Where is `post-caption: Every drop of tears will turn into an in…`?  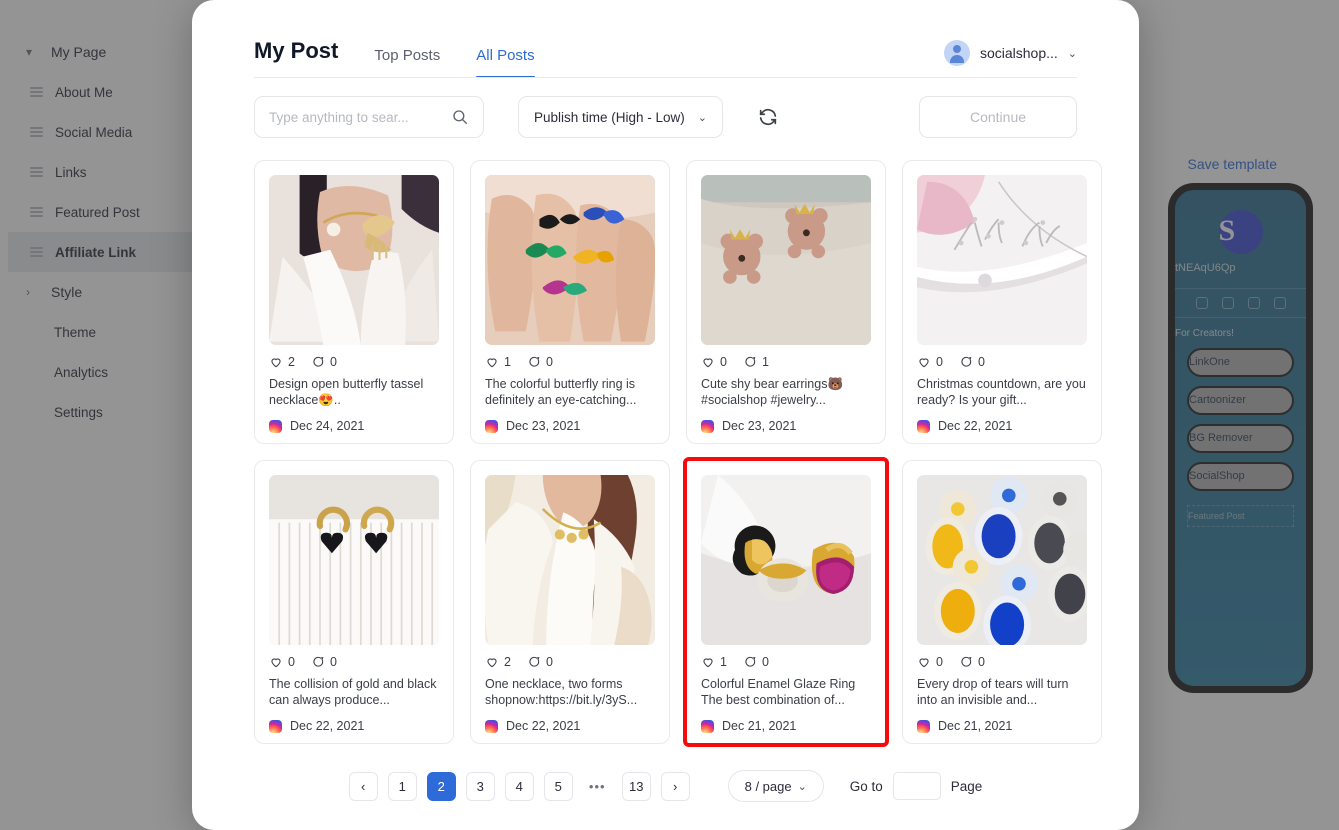
post-caption: Every drop of tears will turn into an in… is located at coordinates (993, 692).